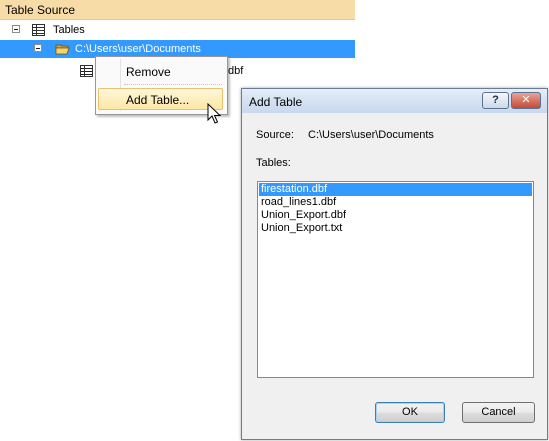  I want to click on close-icon: ✕, so click(526, 100).